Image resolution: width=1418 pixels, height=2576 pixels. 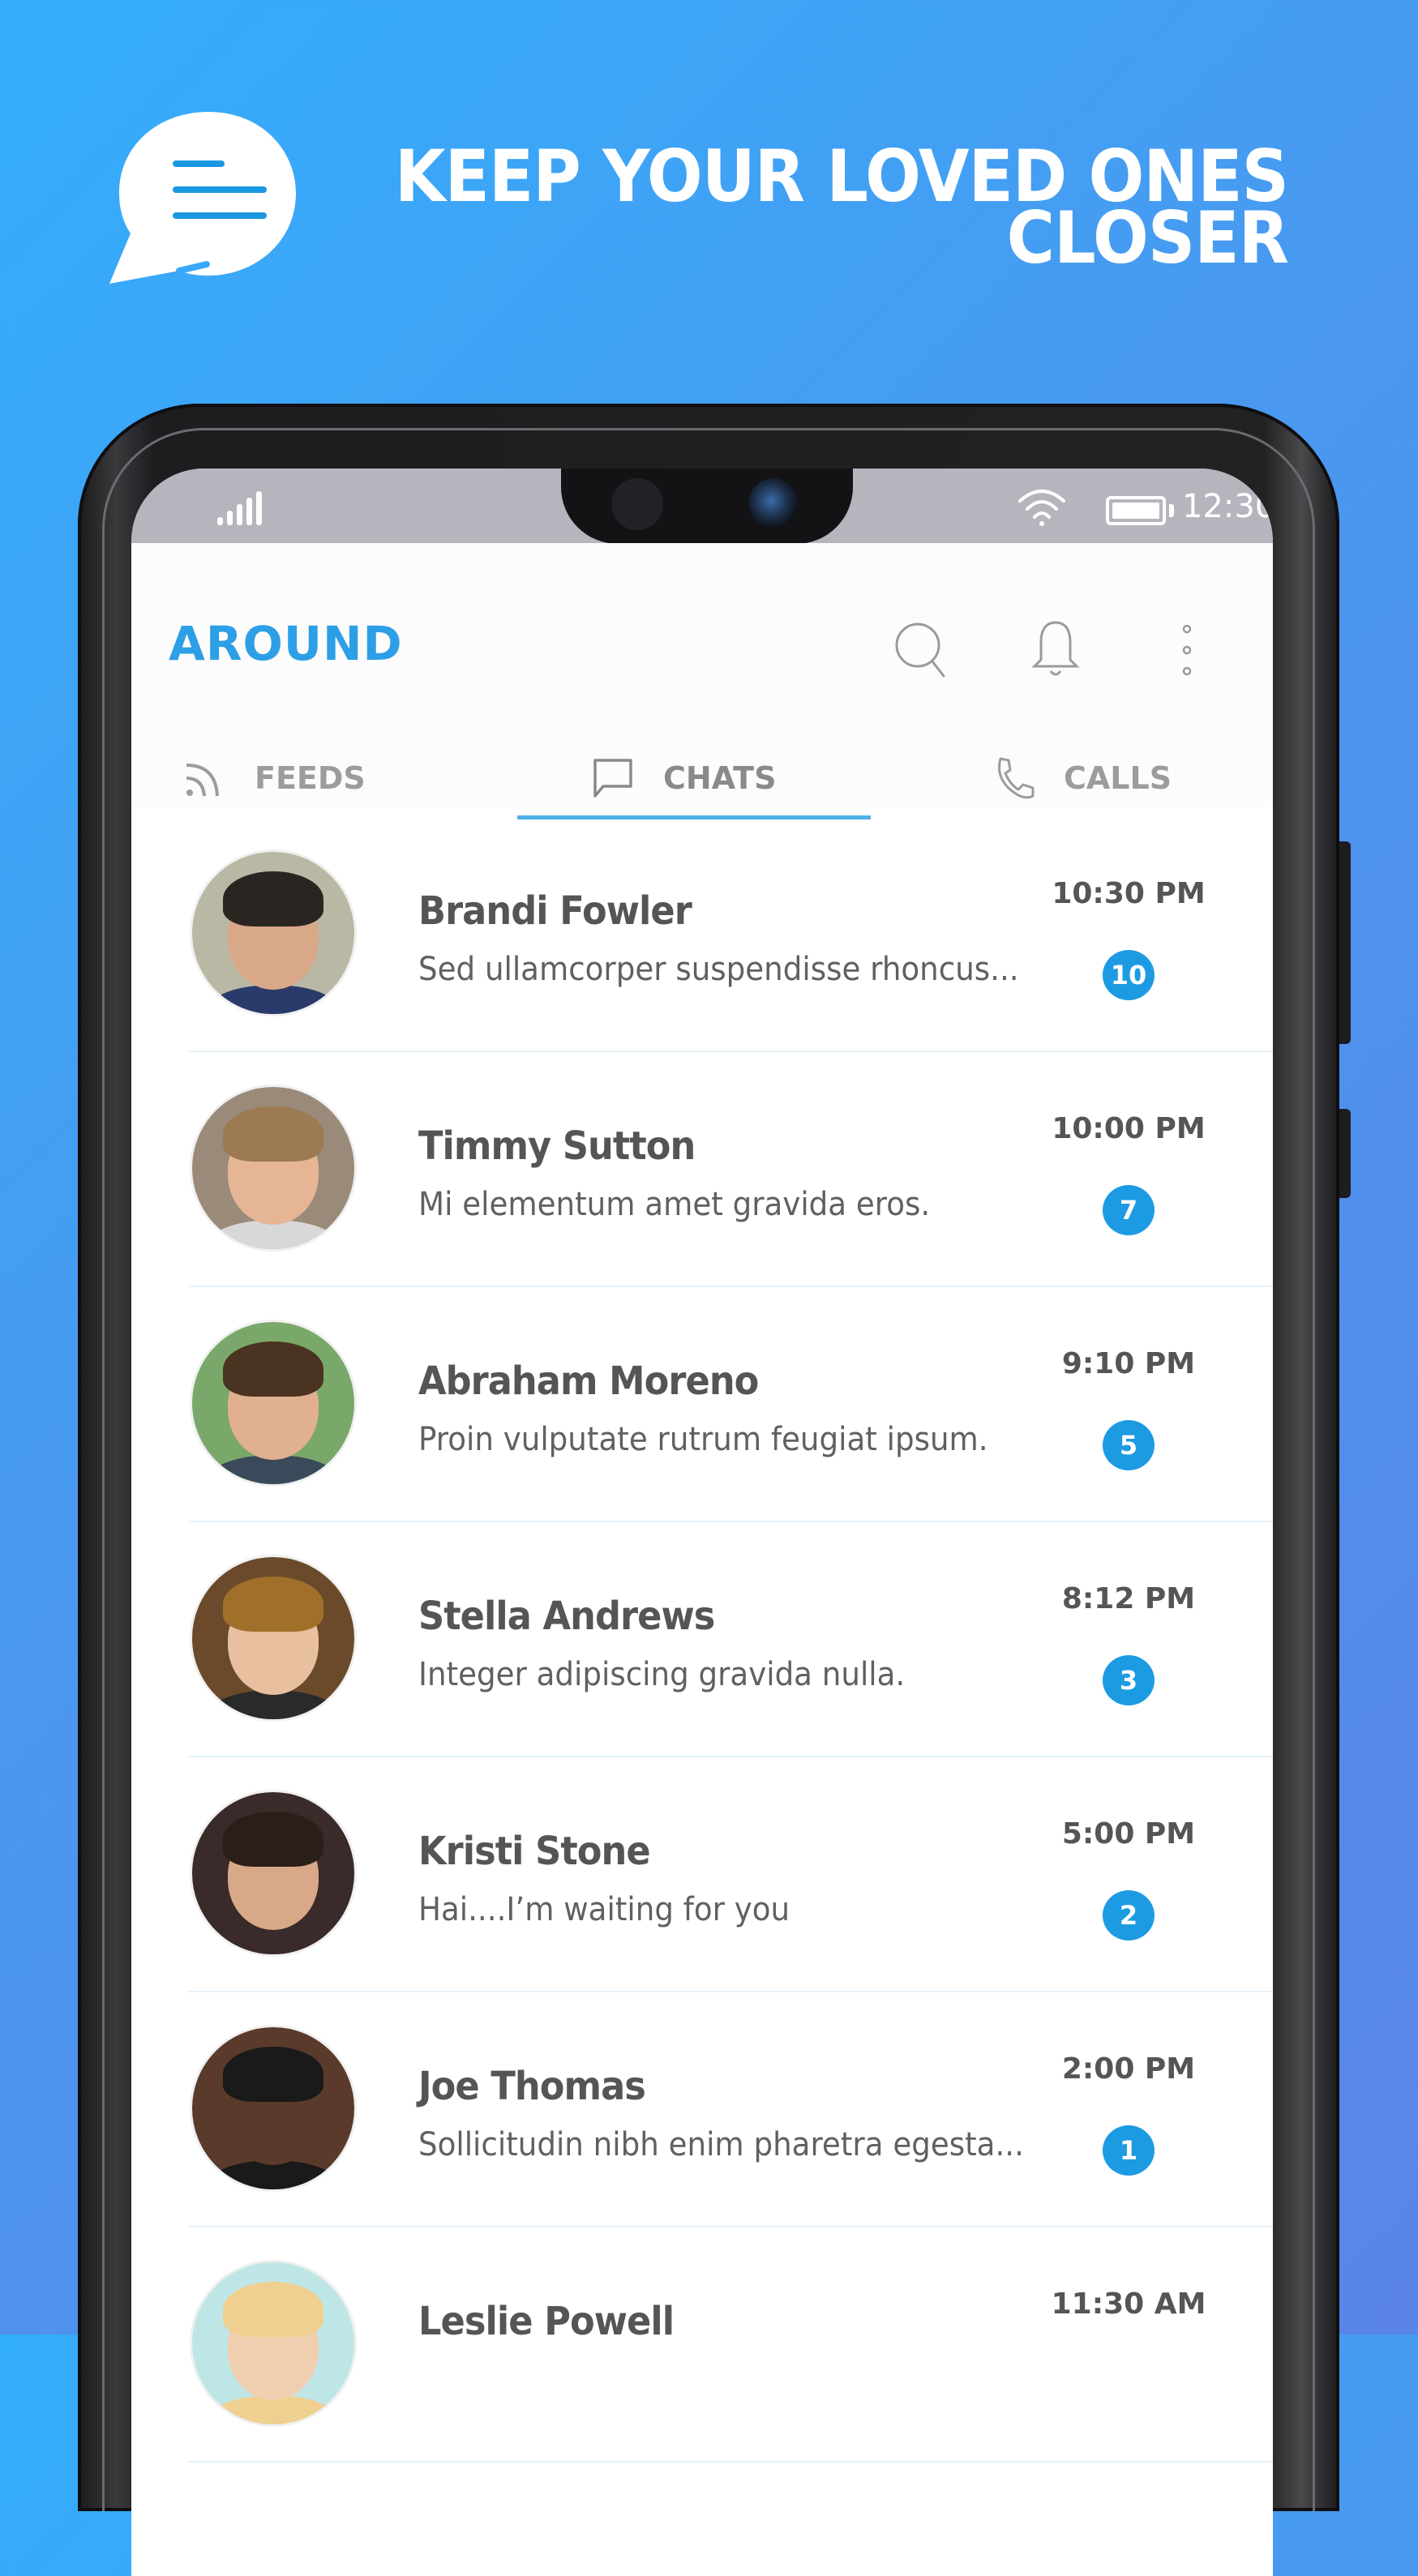 I want to click on speaker-grille, so click(x=637, y=504).